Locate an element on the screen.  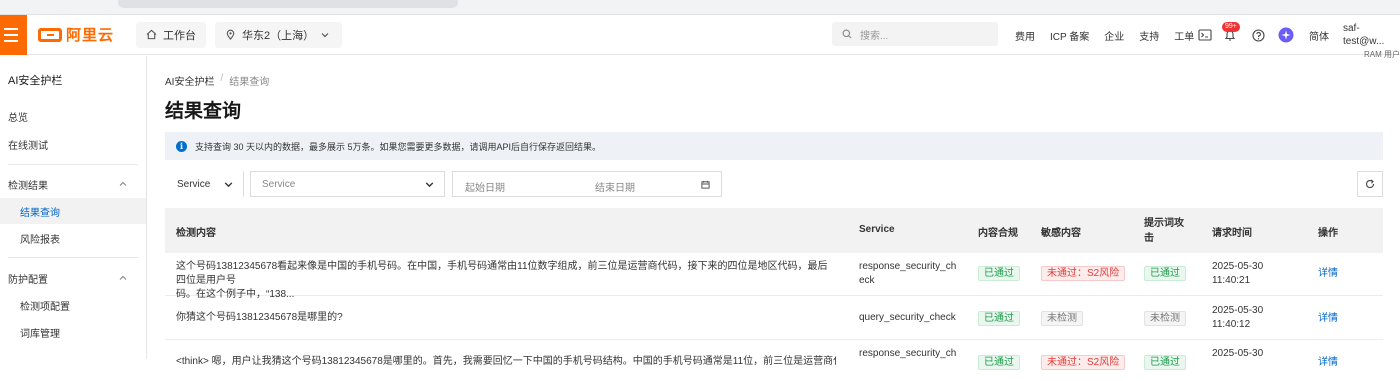
top-nav: 费用 ICP 备案 企业 支持 工单 is located at coordinates (1112, 35).